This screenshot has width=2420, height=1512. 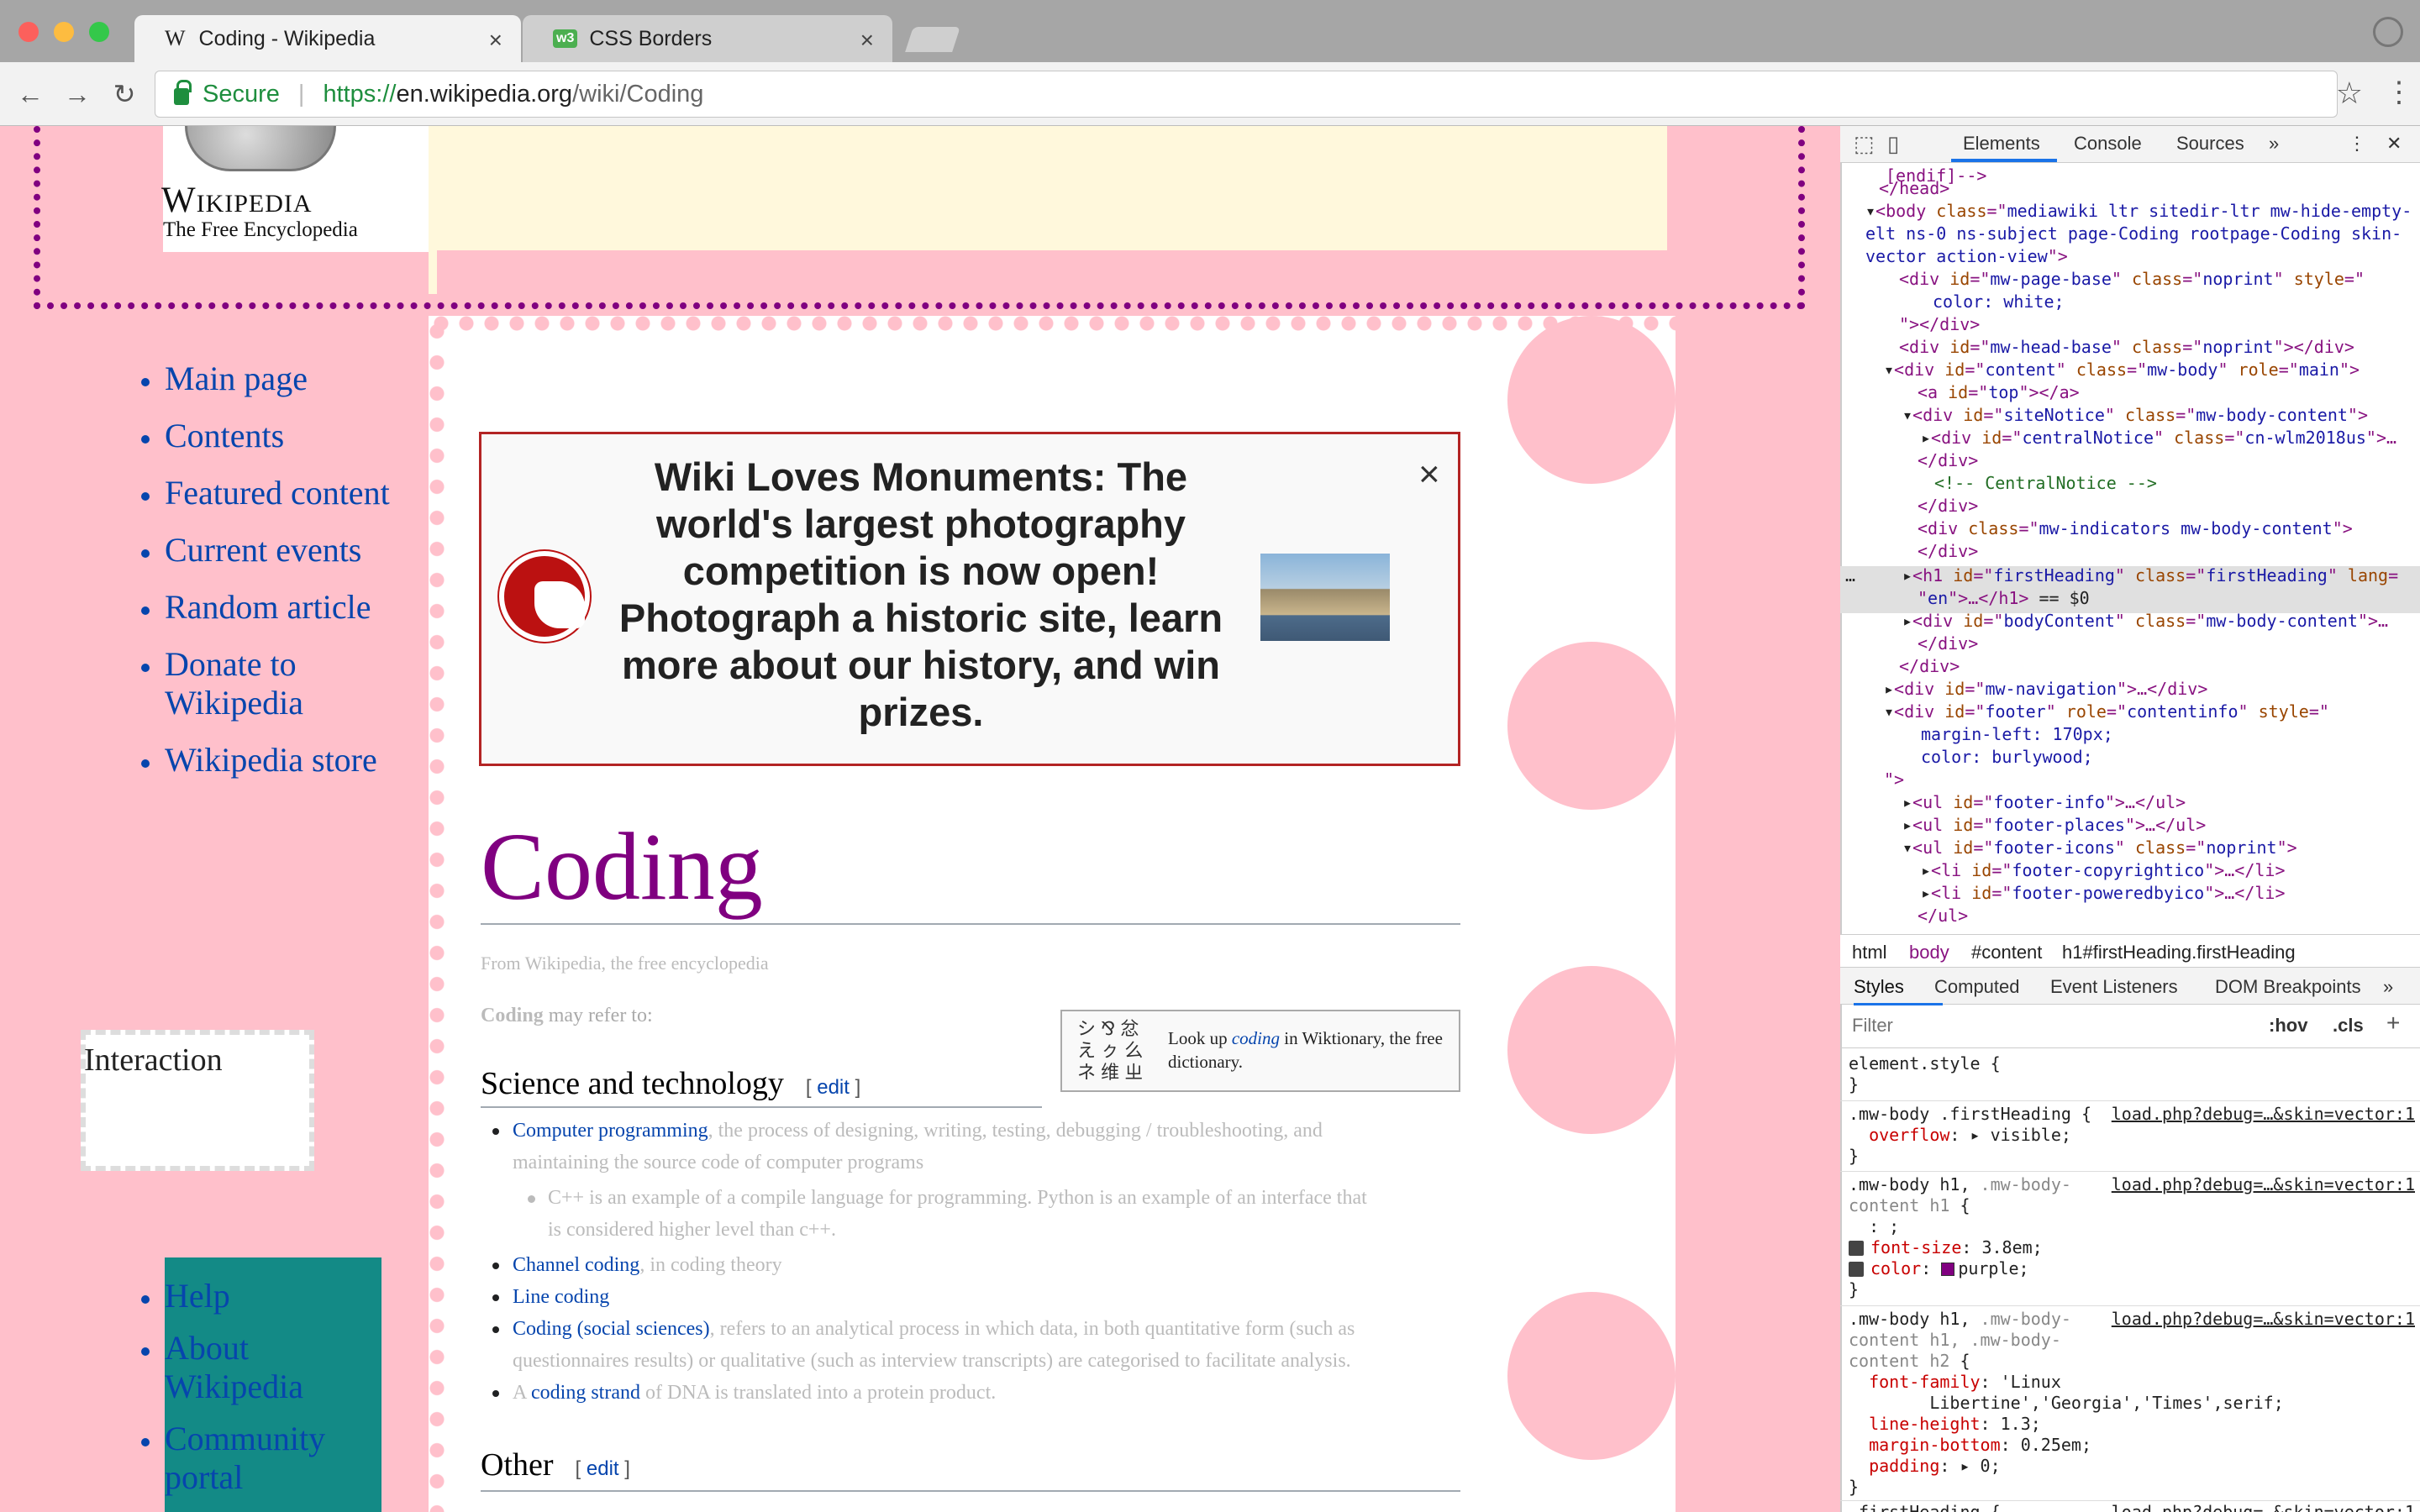 What do you see at coordinates (153, 1060) in the screenshot?
I see `interaction-heading: Interaction` at bounding box center [153, 1060].